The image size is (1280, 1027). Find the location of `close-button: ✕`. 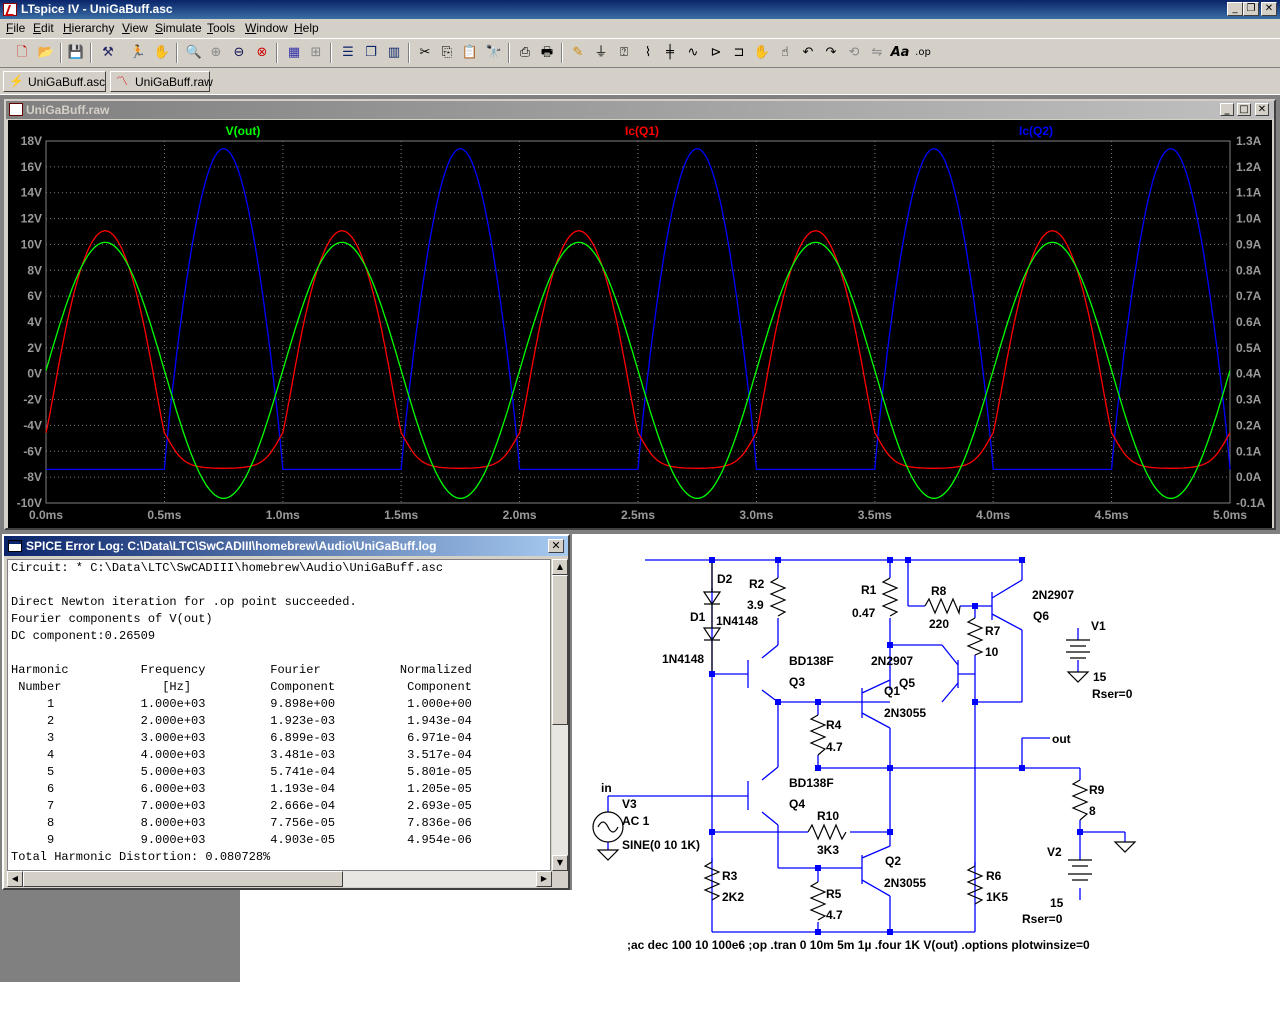

close-button: ✕ is located at coordinates (1269, 9).